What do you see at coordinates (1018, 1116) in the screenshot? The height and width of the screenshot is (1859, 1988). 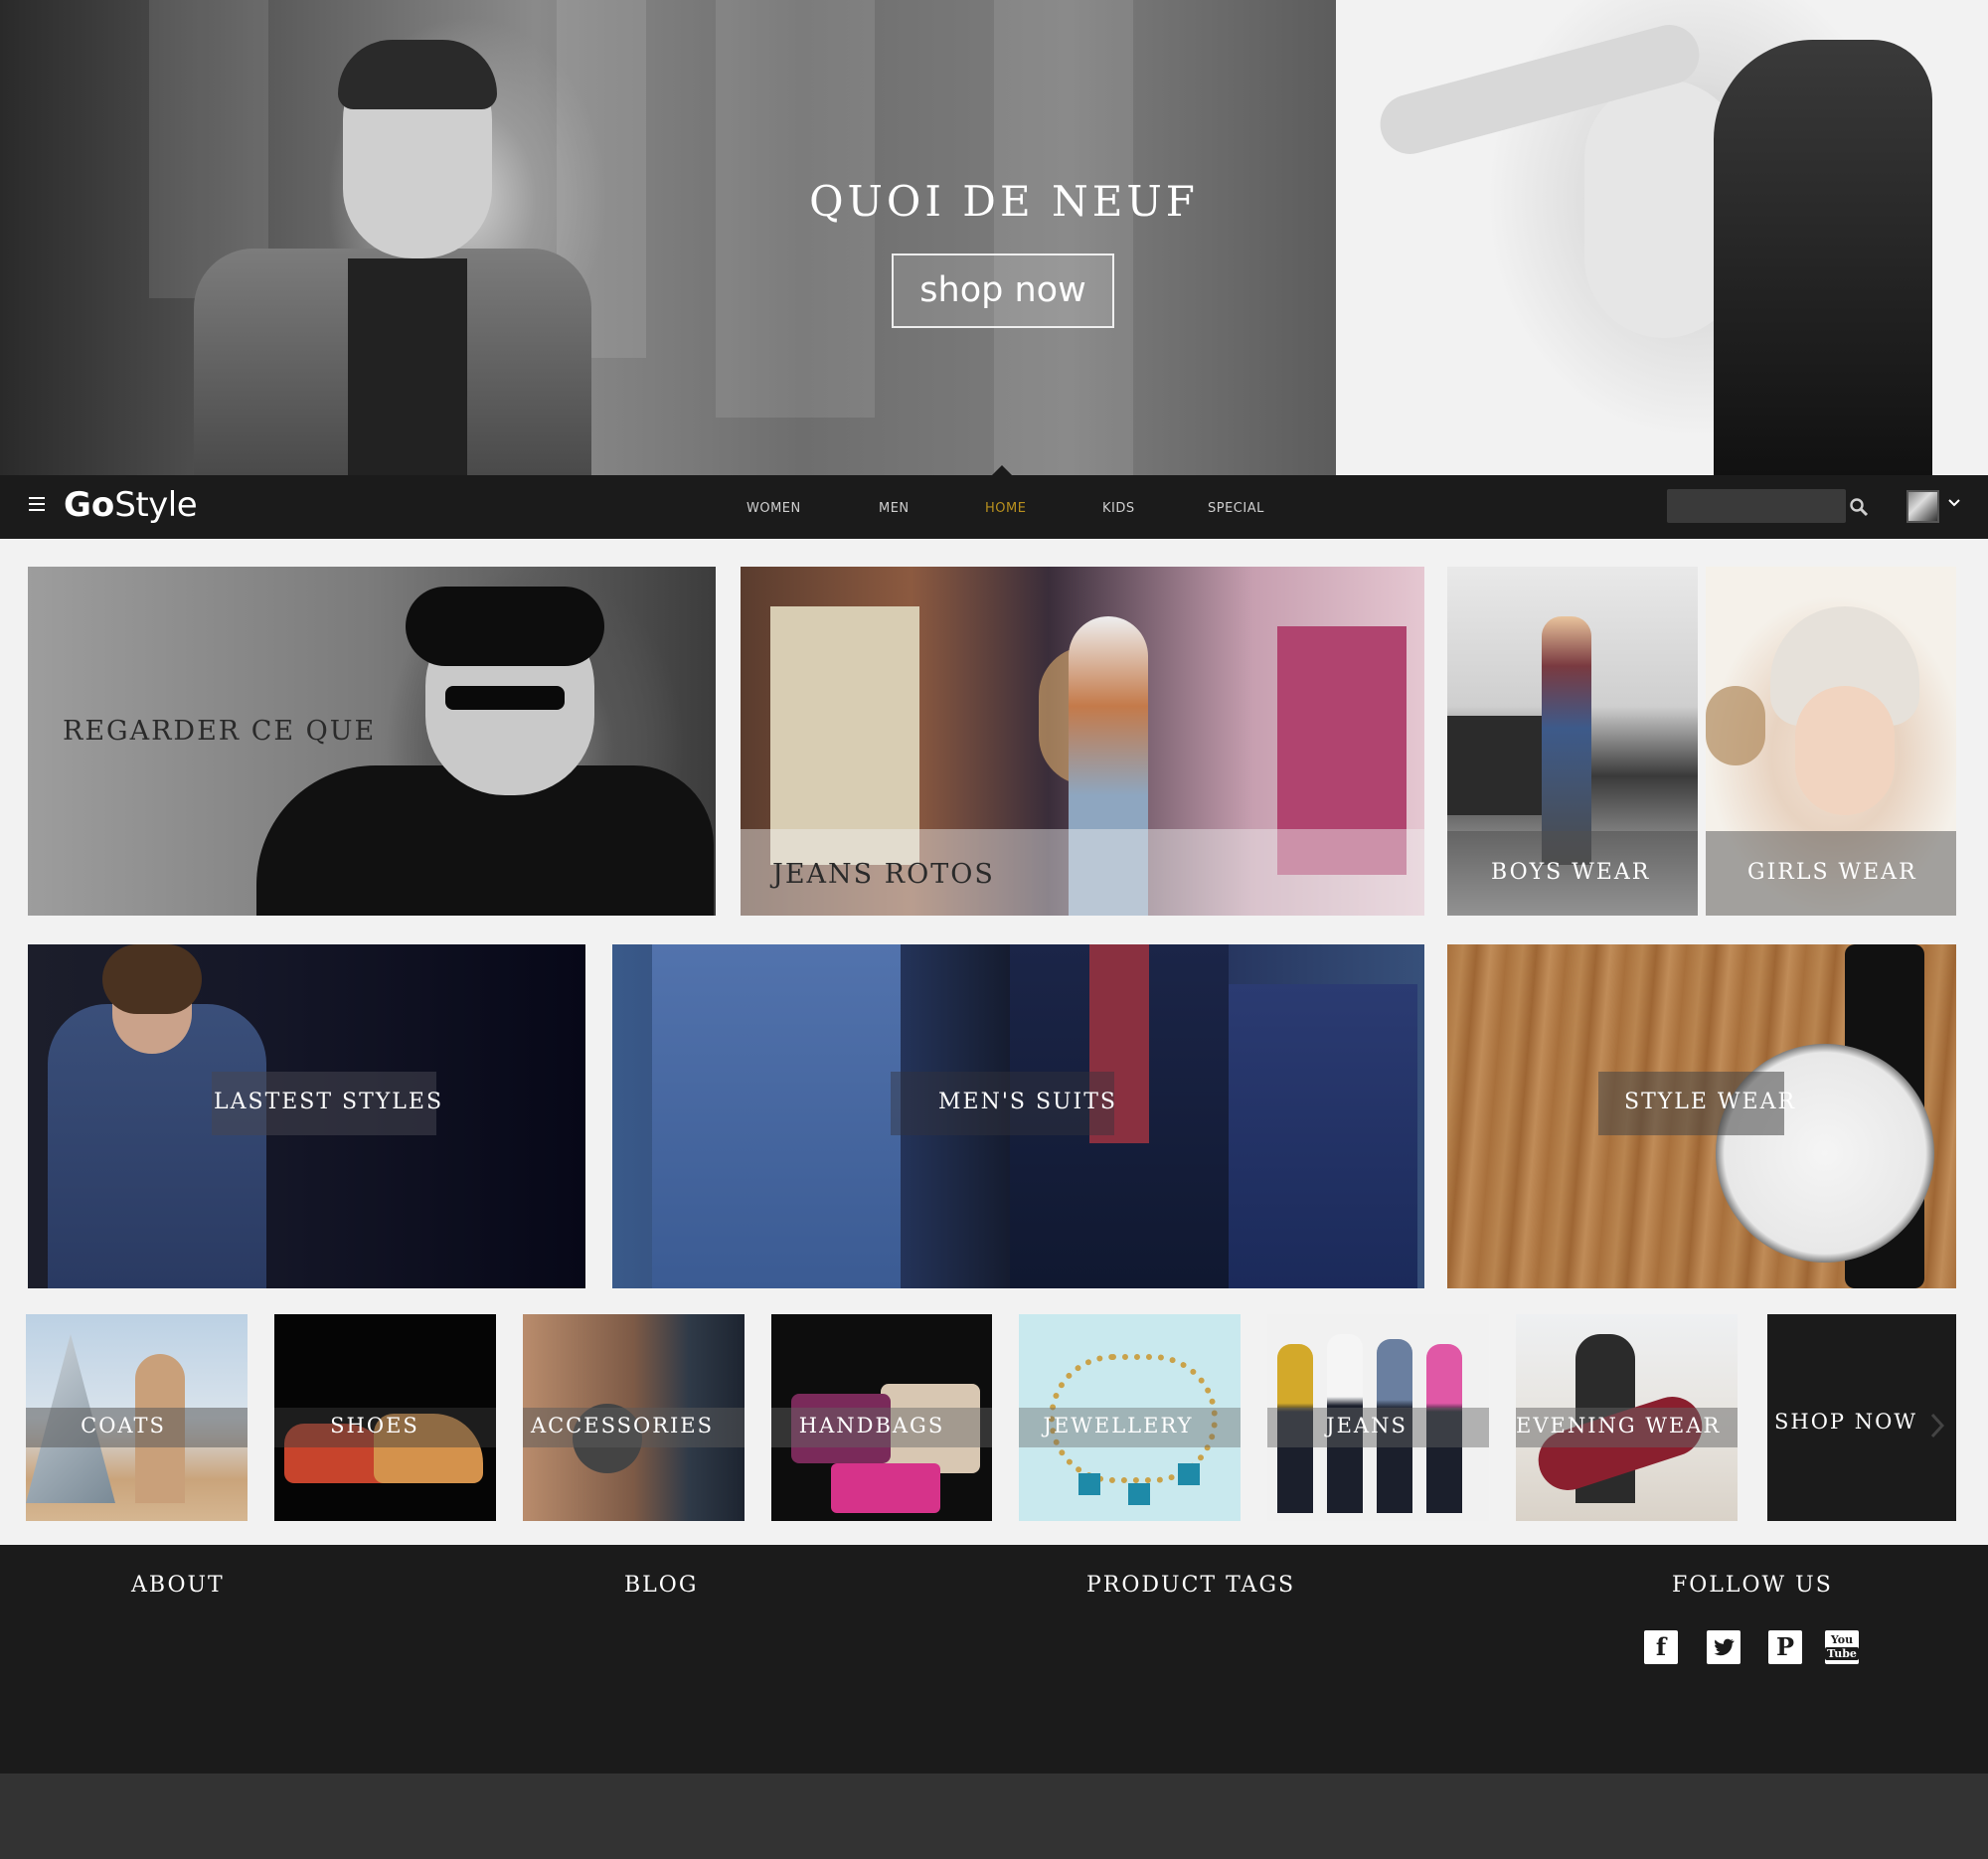 I see `tile-mens-suits: MEN'S SUITS` at bounding box center [1018, 1116].